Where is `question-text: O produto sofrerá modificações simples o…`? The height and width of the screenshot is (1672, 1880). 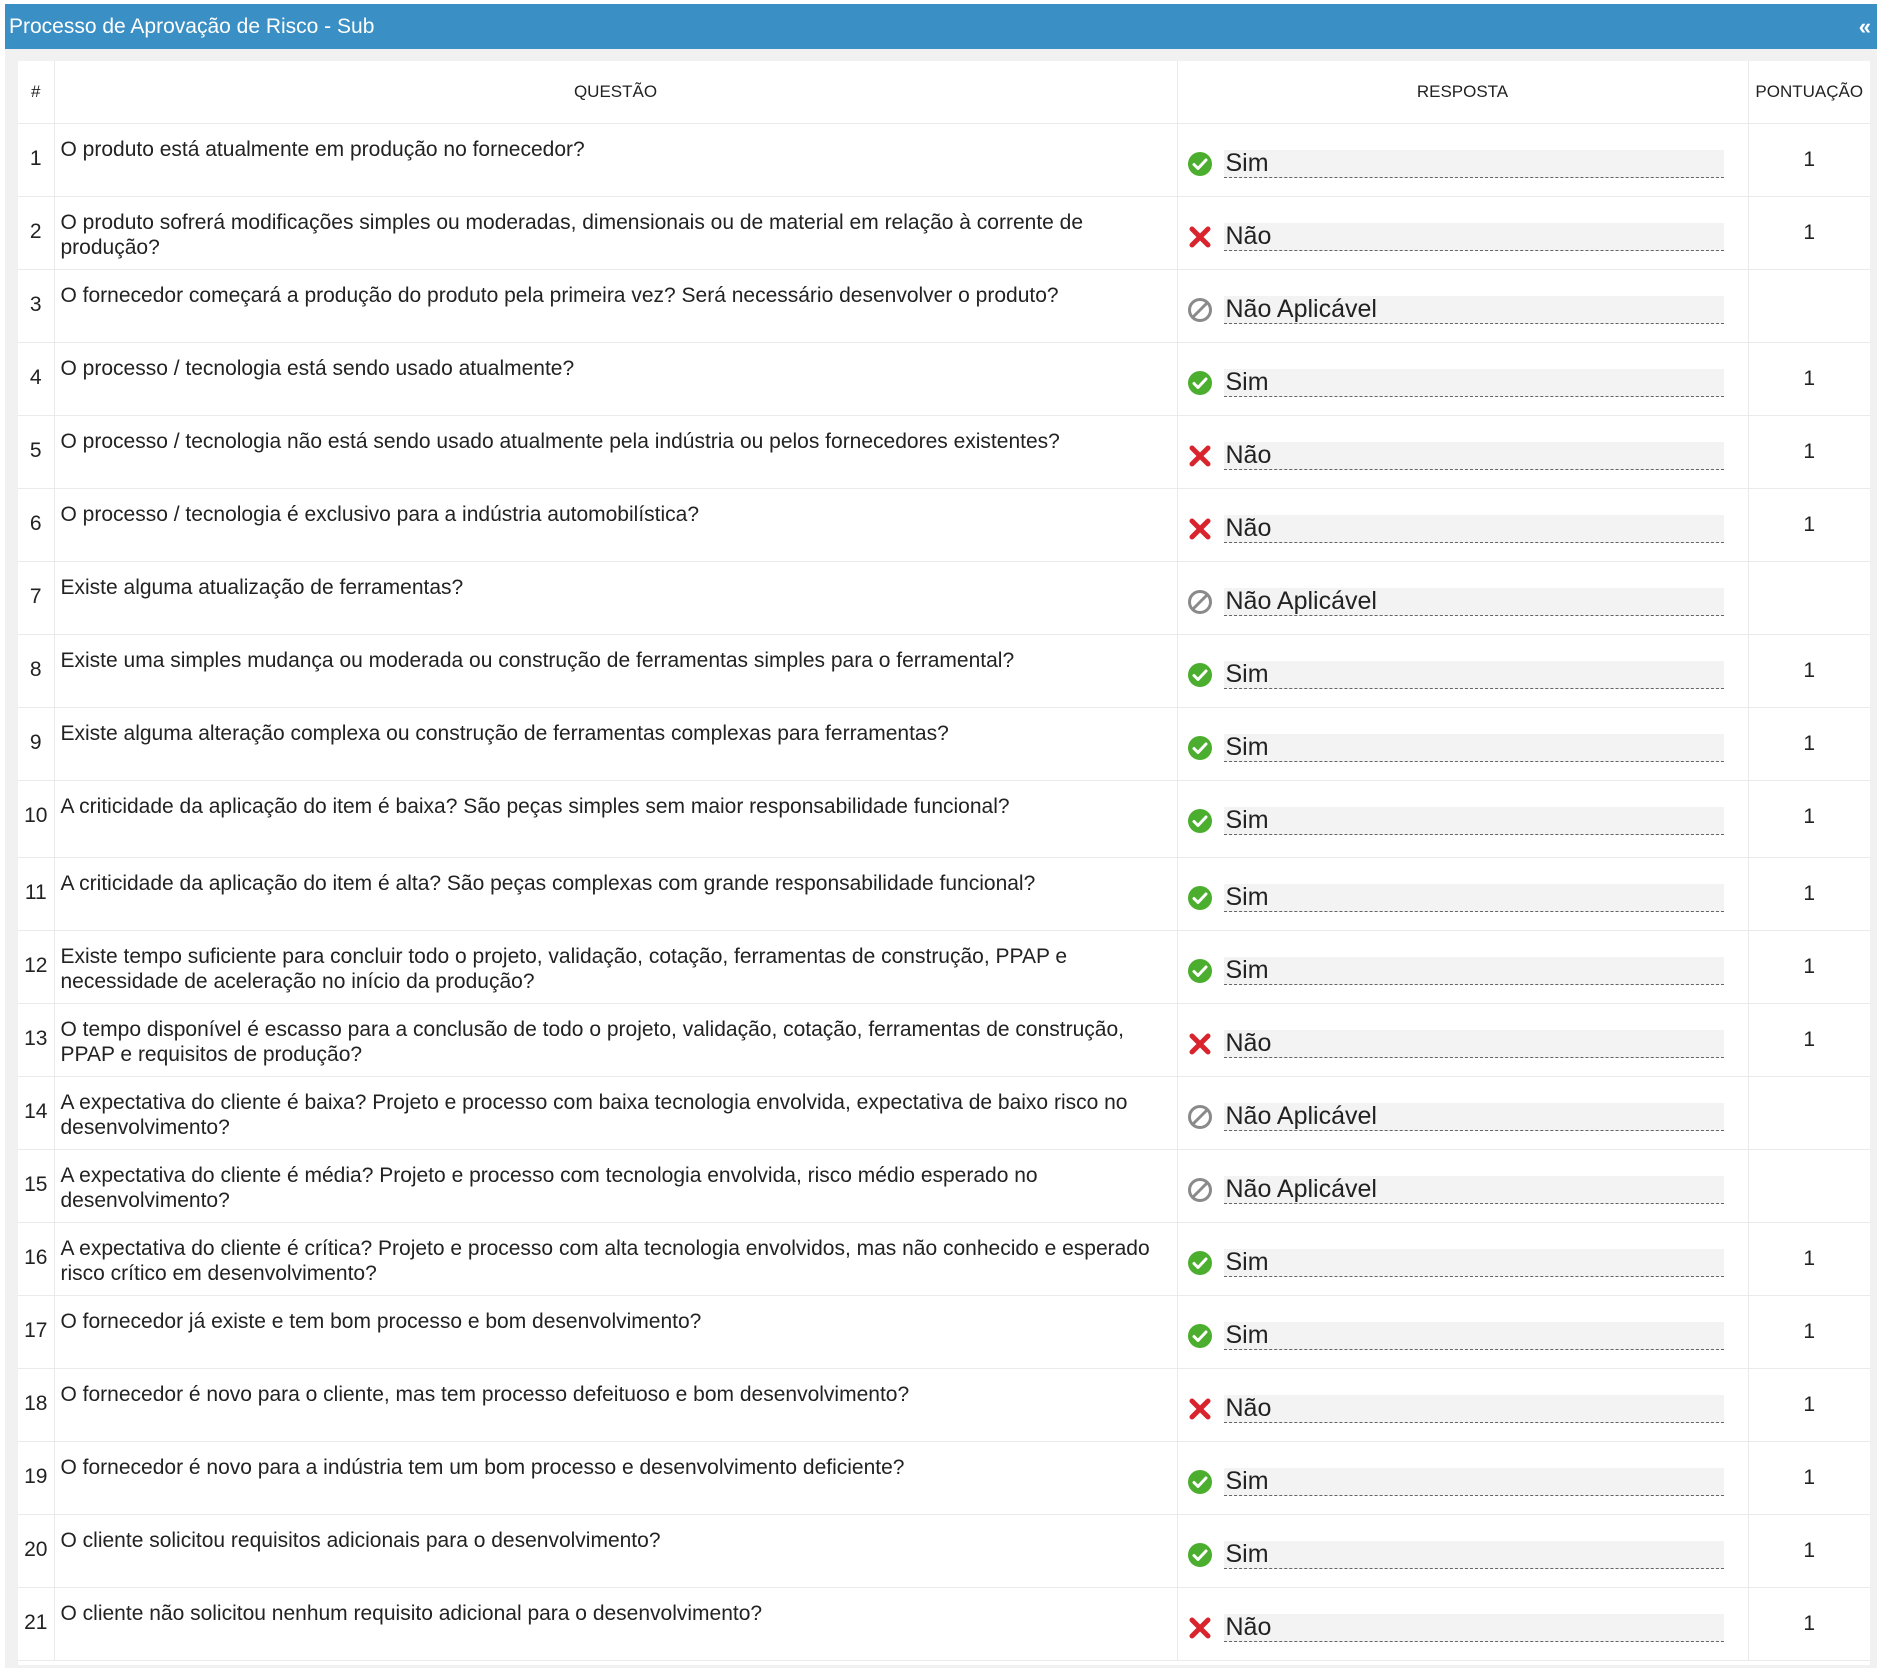
question-text: O produto sofrerá modificações simples o… is located at coordinates (616, 233).